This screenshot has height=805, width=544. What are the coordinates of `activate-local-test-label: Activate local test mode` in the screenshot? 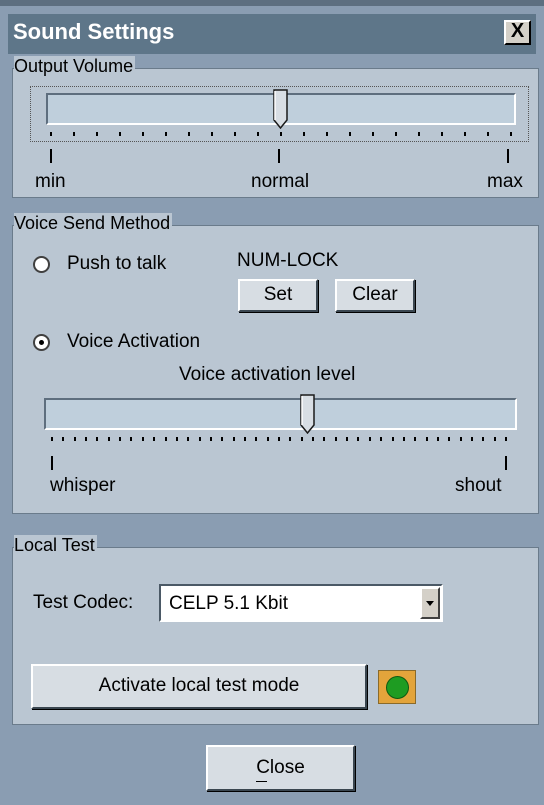 It's located at (199, 685).